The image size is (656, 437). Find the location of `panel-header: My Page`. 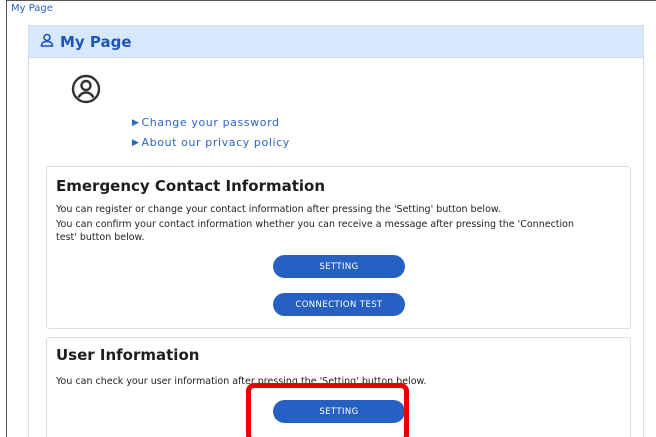

panel-header: My Page is located at coordinates (336, 42).